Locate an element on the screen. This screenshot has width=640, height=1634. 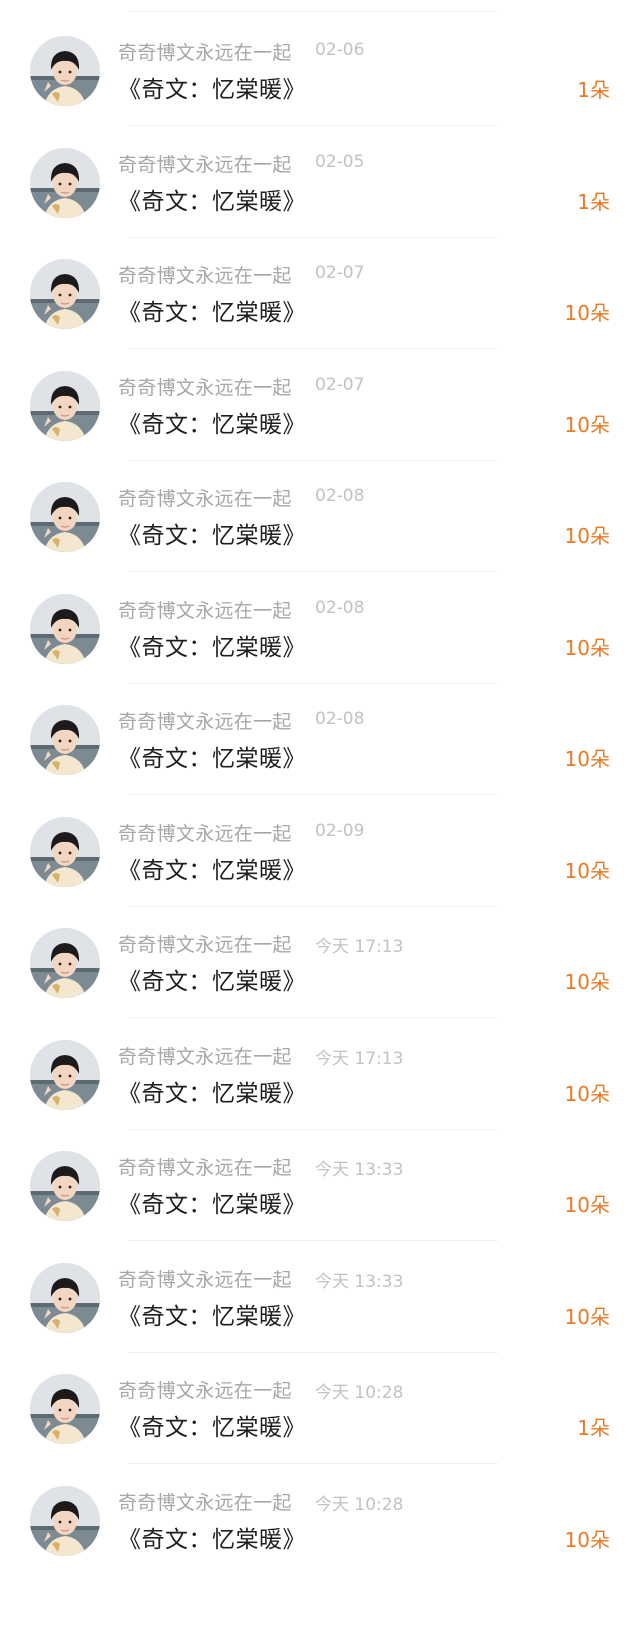
timestamp: 02-05 is located at coordinates (340, 162).